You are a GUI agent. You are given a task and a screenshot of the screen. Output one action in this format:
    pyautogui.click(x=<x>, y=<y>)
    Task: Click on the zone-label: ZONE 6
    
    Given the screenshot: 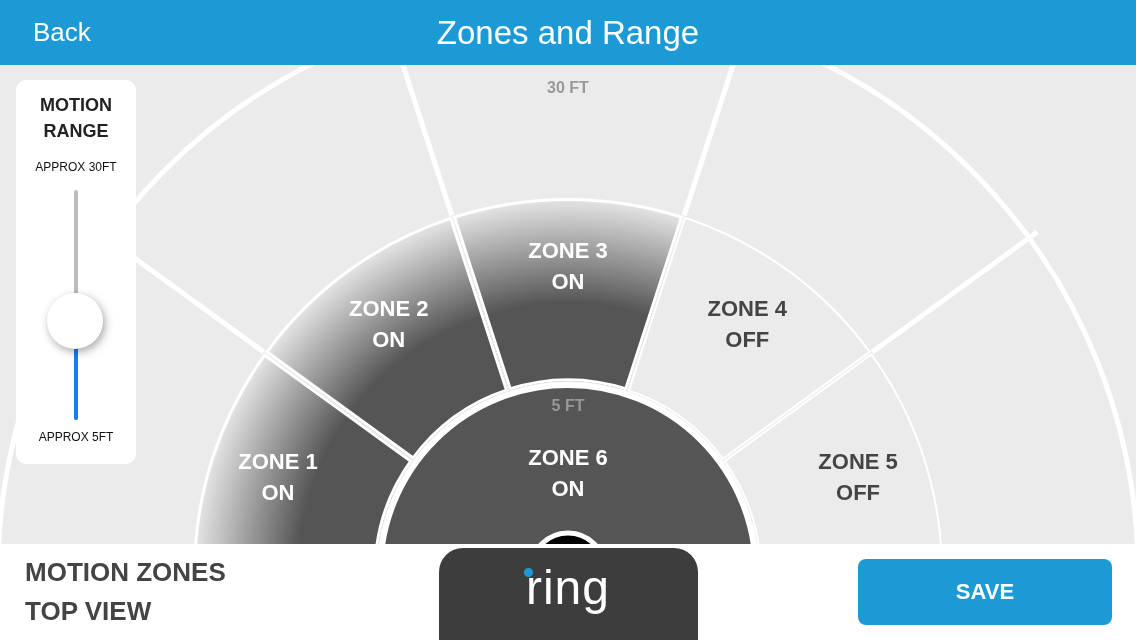 What is the action you would take?
    pyautogui.click(x=568, y=457)
    